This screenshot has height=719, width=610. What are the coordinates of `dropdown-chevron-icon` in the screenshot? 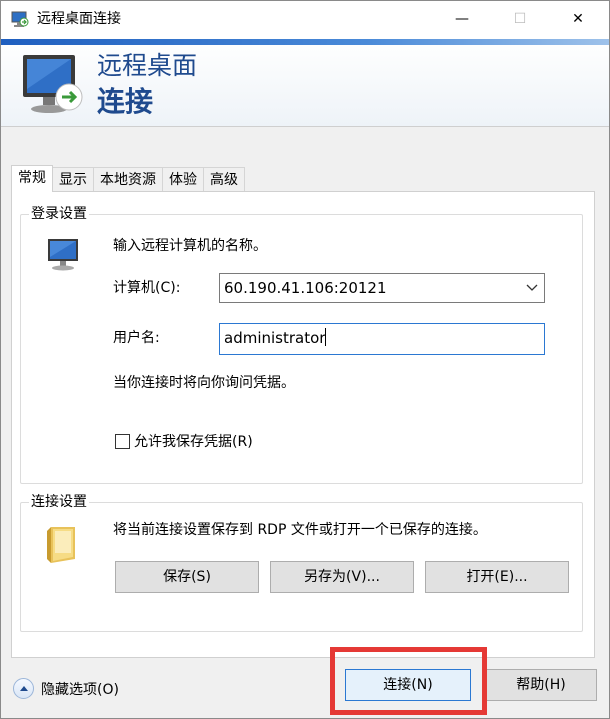 It's located at (532, 288).